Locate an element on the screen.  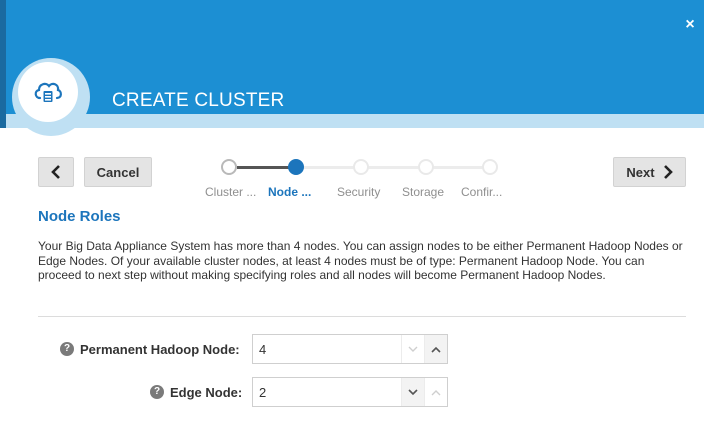
train-stop-storage is located at coordinates (426, 167).